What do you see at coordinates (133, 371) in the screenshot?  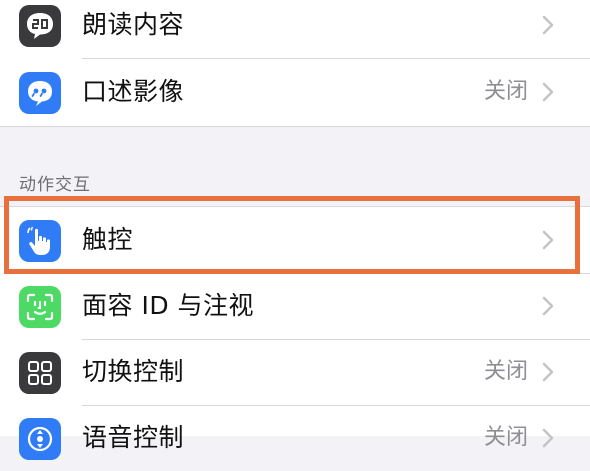 I see `row-label: 切换控制` at bounding box center [133, 371].